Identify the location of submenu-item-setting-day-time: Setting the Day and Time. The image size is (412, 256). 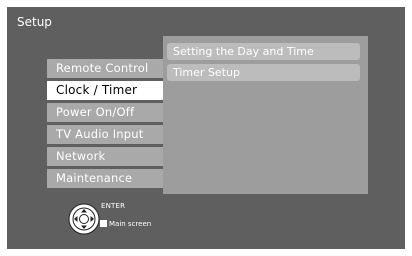
(263, 51).